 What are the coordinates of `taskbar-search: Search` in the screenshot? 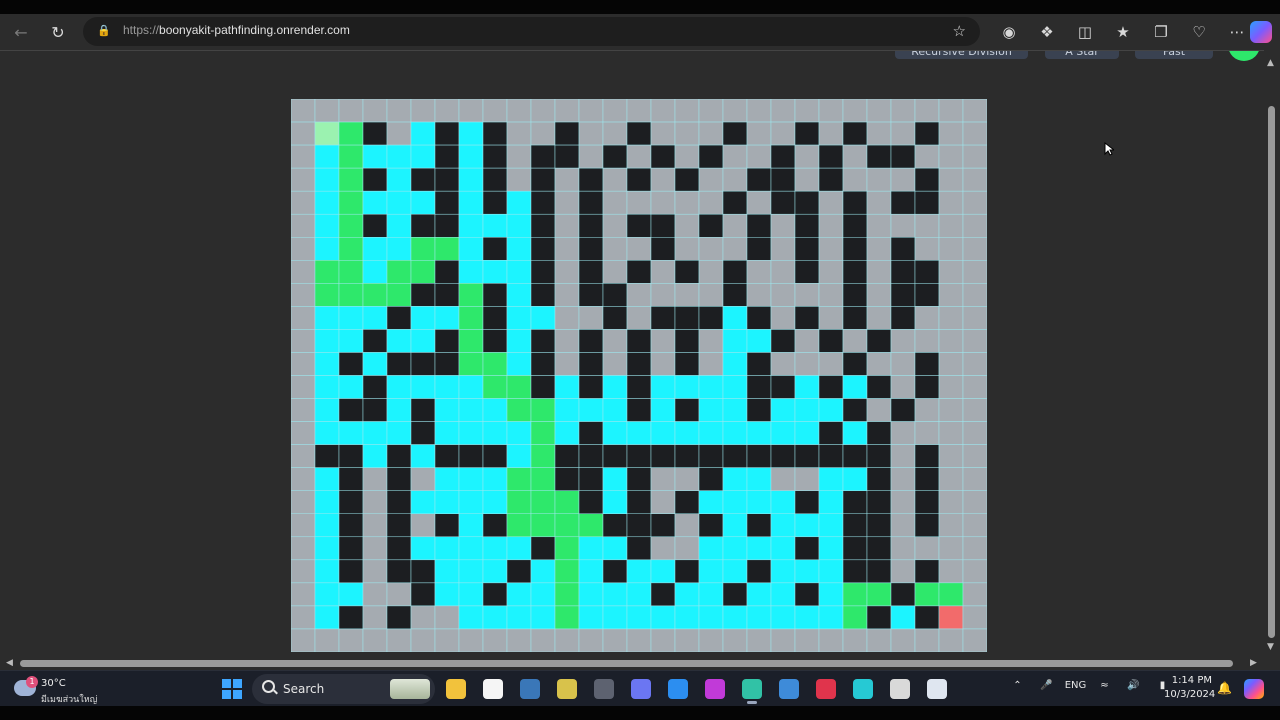 It's located at (343, 689).